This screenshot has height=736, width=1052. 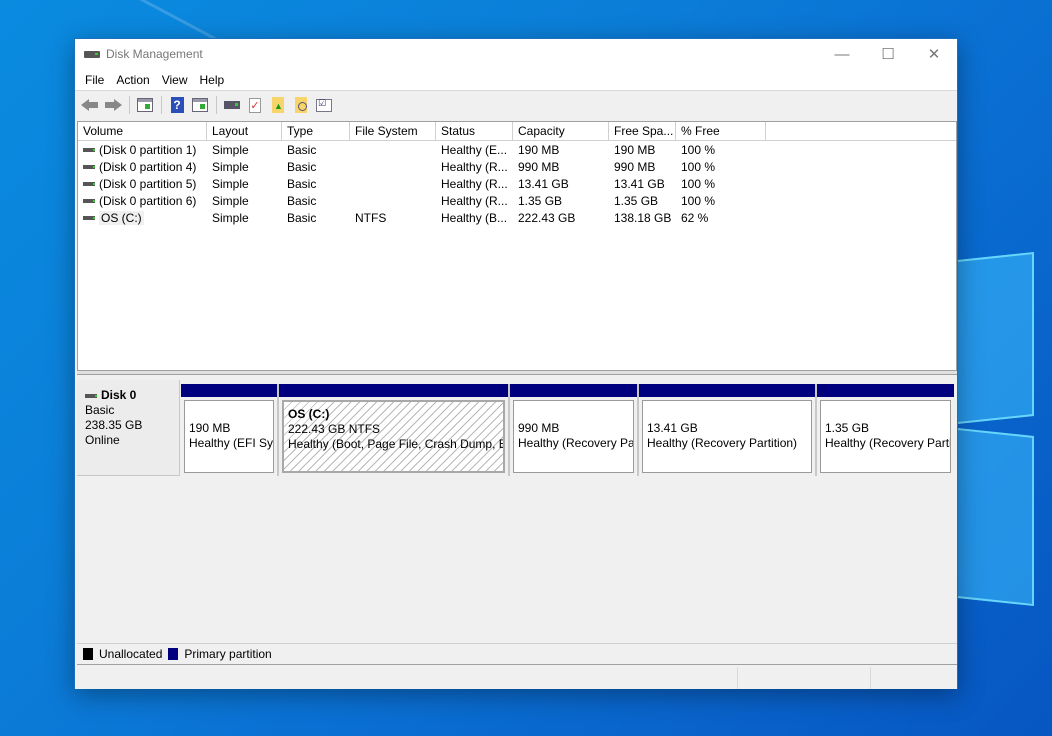 What do you see at coordinates (230, 430) in the screenshot?
I see `partition-efi: 190 MB Healthy (EFI Sys` at bounding box center [230, 430].